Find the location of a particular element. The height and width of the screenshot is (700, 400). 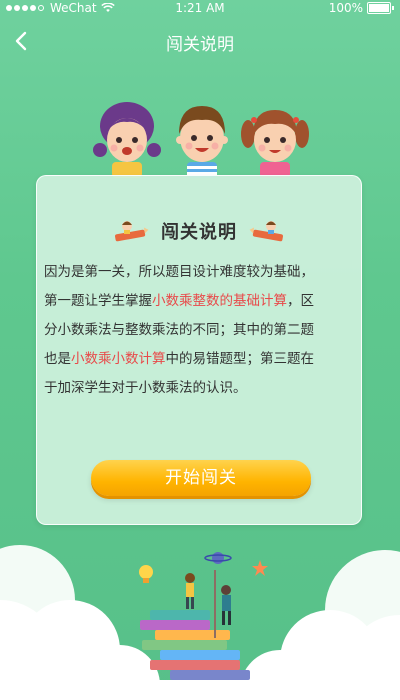

student-figure-icon is located at coordinates (190, 591).